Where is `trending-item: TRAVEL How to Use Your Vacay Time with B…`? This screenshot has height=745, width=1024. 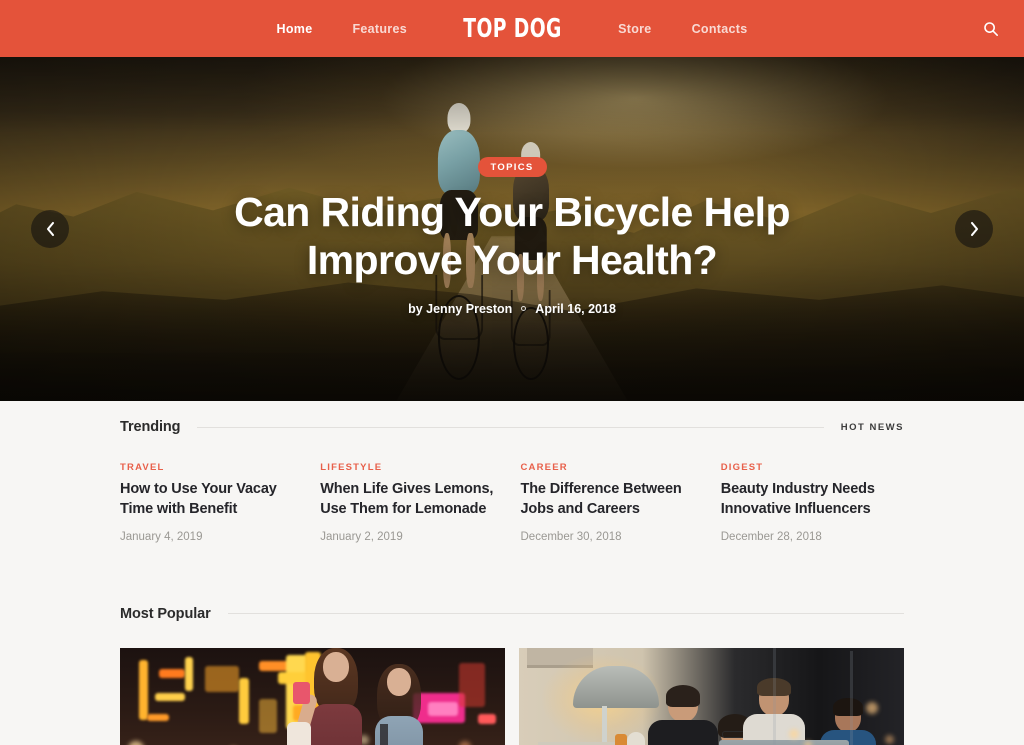 trending-item: TRAVEL How to Use Your Vacay Time with B… is located at coordinates (211, 502).